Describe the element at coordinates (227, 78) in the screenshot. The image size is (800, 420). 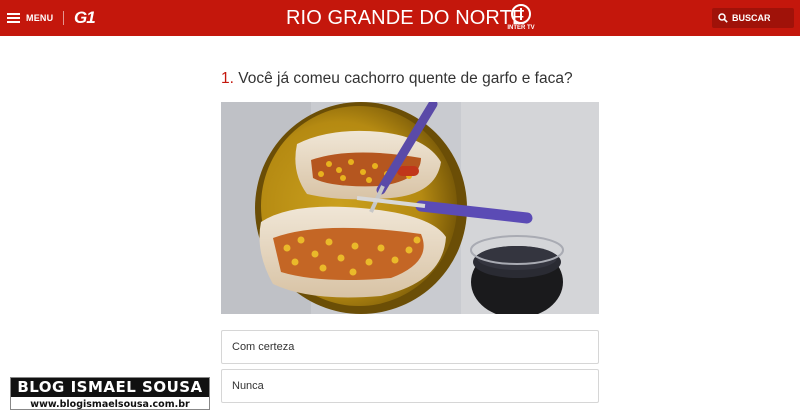
I see `question-number: 1.` at that location.